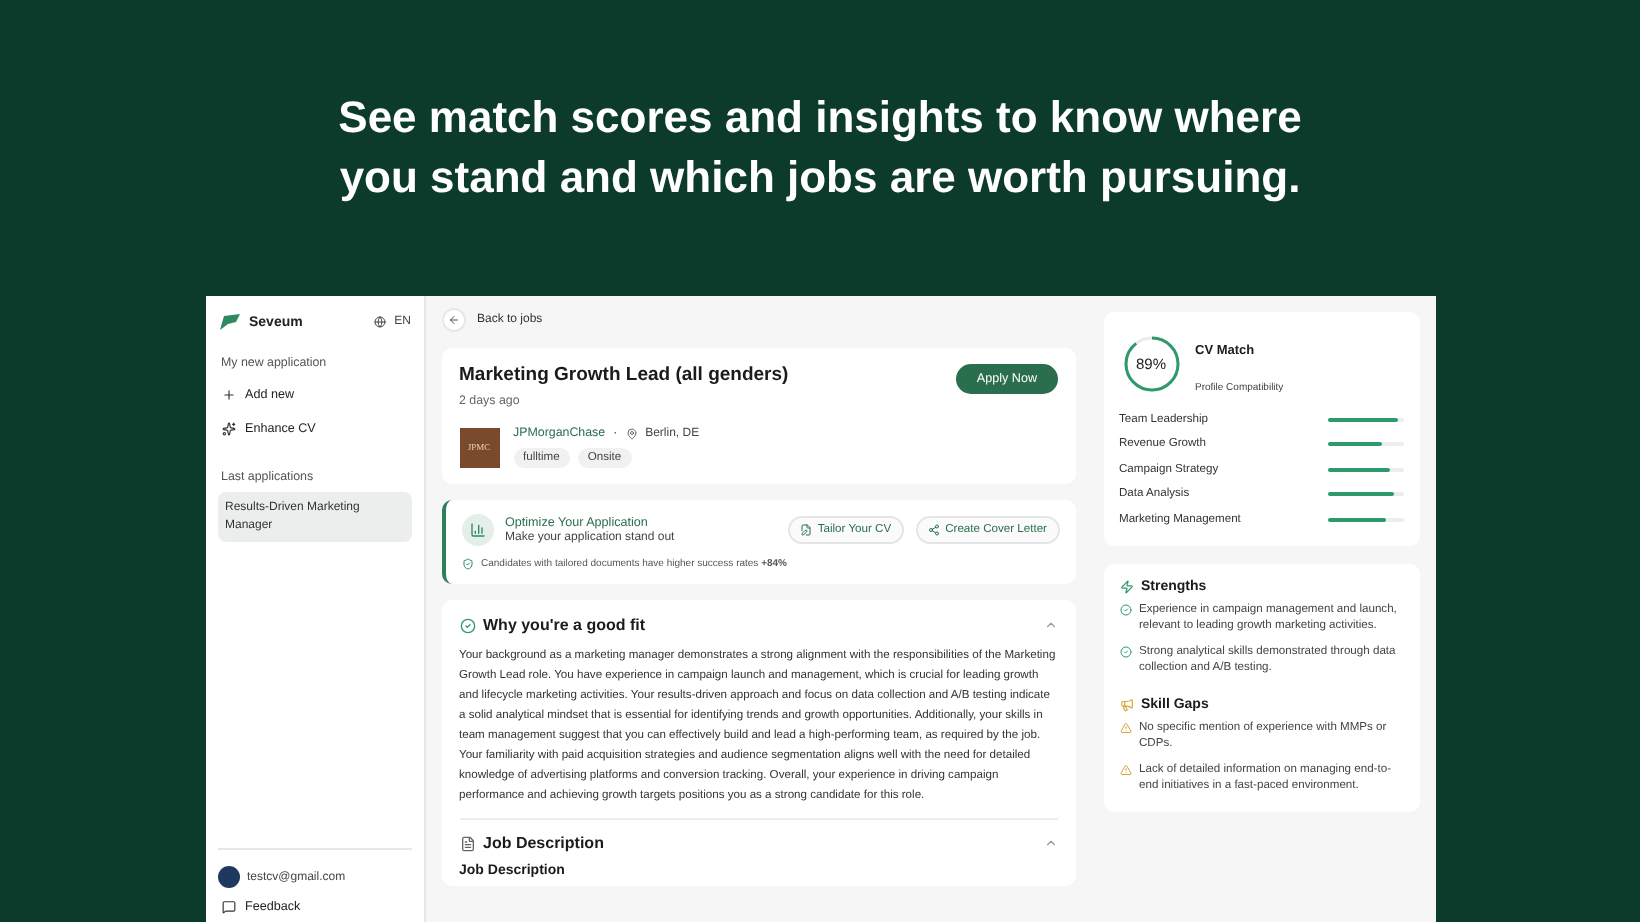 The height and width of the screenshot is (922, 1640). Describe the element at coordinates (805, 530) in the screenshot. I see `pen-file-icon` at that location.